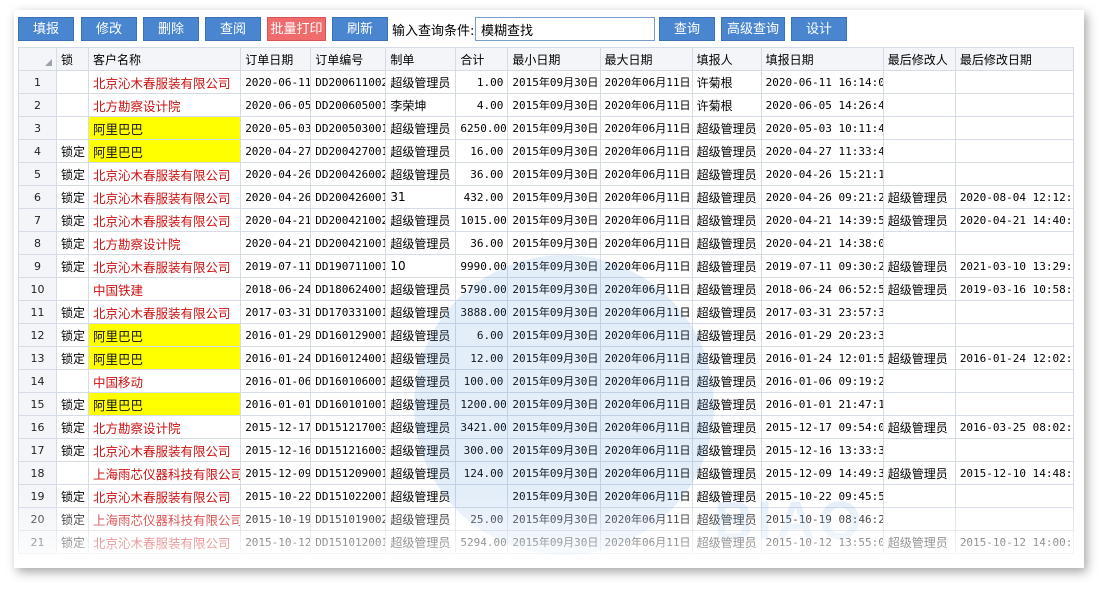 The image size is (1100, 589). I want to click on fill-date-cell: 2020-04-21 14:39:57, so click(822, 220).